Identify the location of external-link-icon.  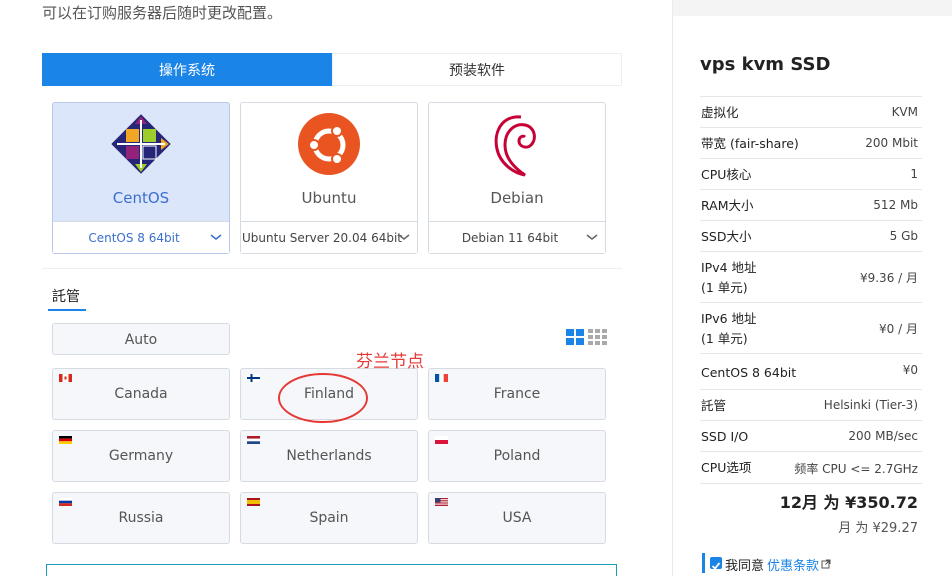
(826, 564).